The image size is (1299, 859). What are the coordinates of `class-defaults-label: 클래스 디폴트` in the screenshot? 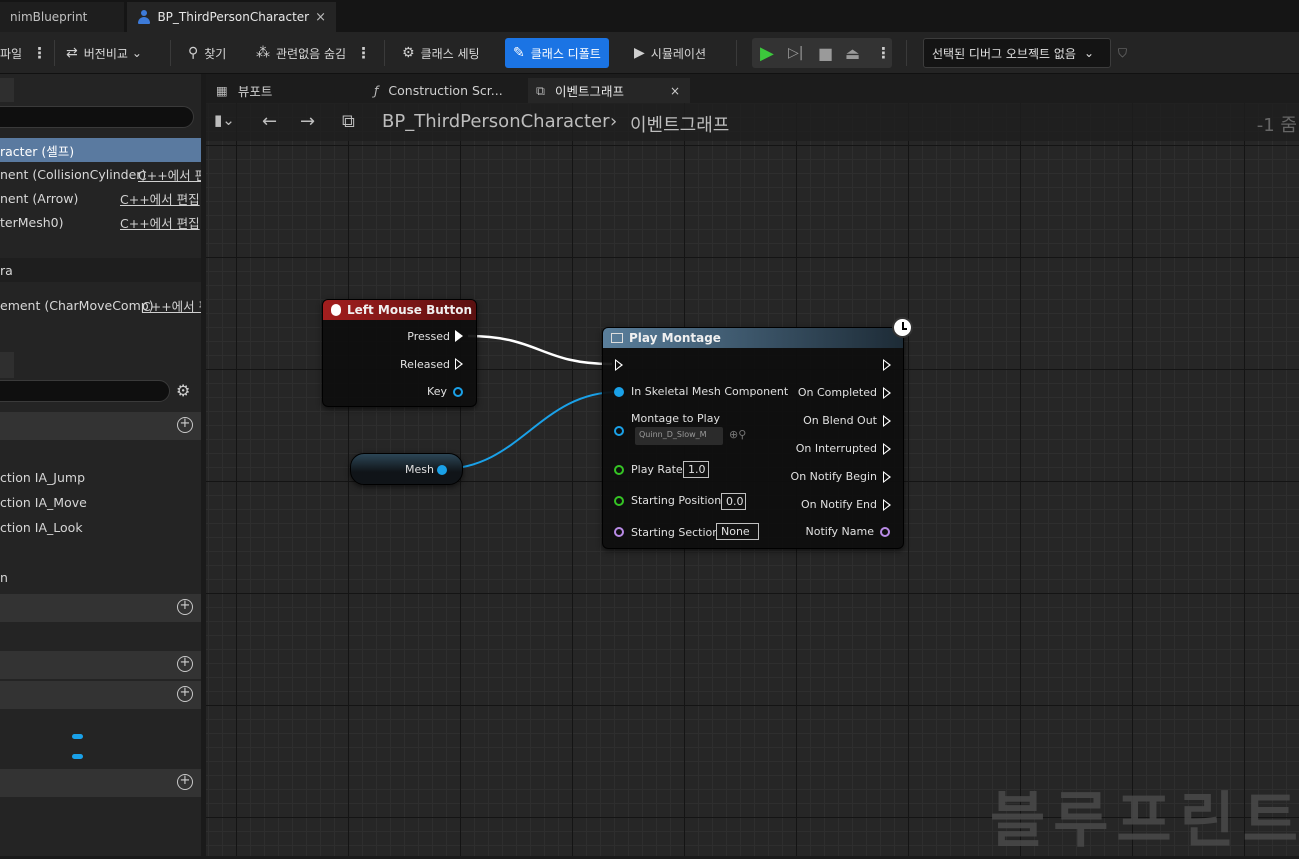 It's located at (565, 53).